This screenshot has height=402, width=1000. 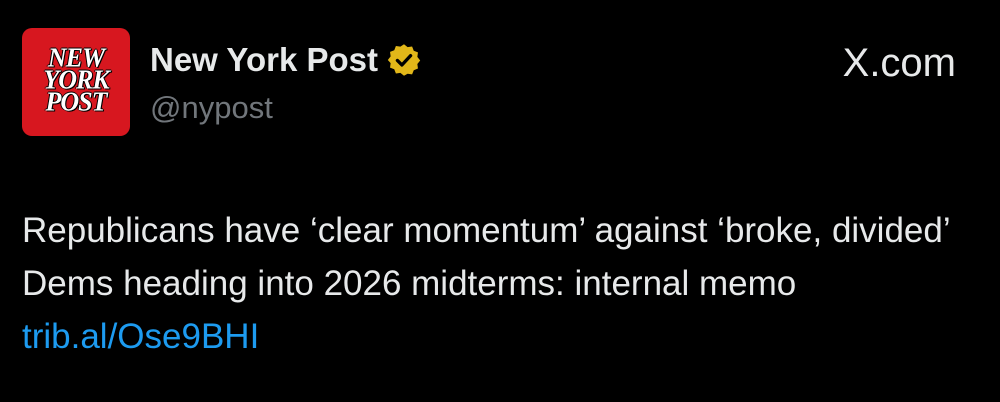 I want to click on avatar: NEW YORK POST, so click(x=76, y=82).